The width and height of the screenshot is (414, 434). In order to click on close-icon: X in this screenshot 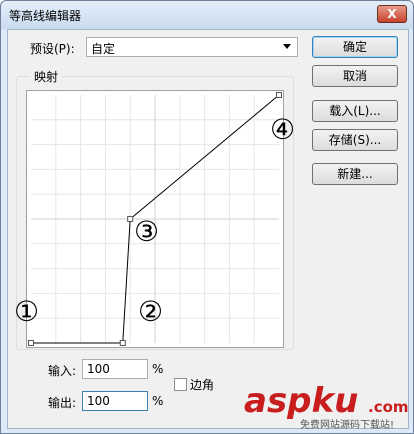, I will do `click(392, 14)`.